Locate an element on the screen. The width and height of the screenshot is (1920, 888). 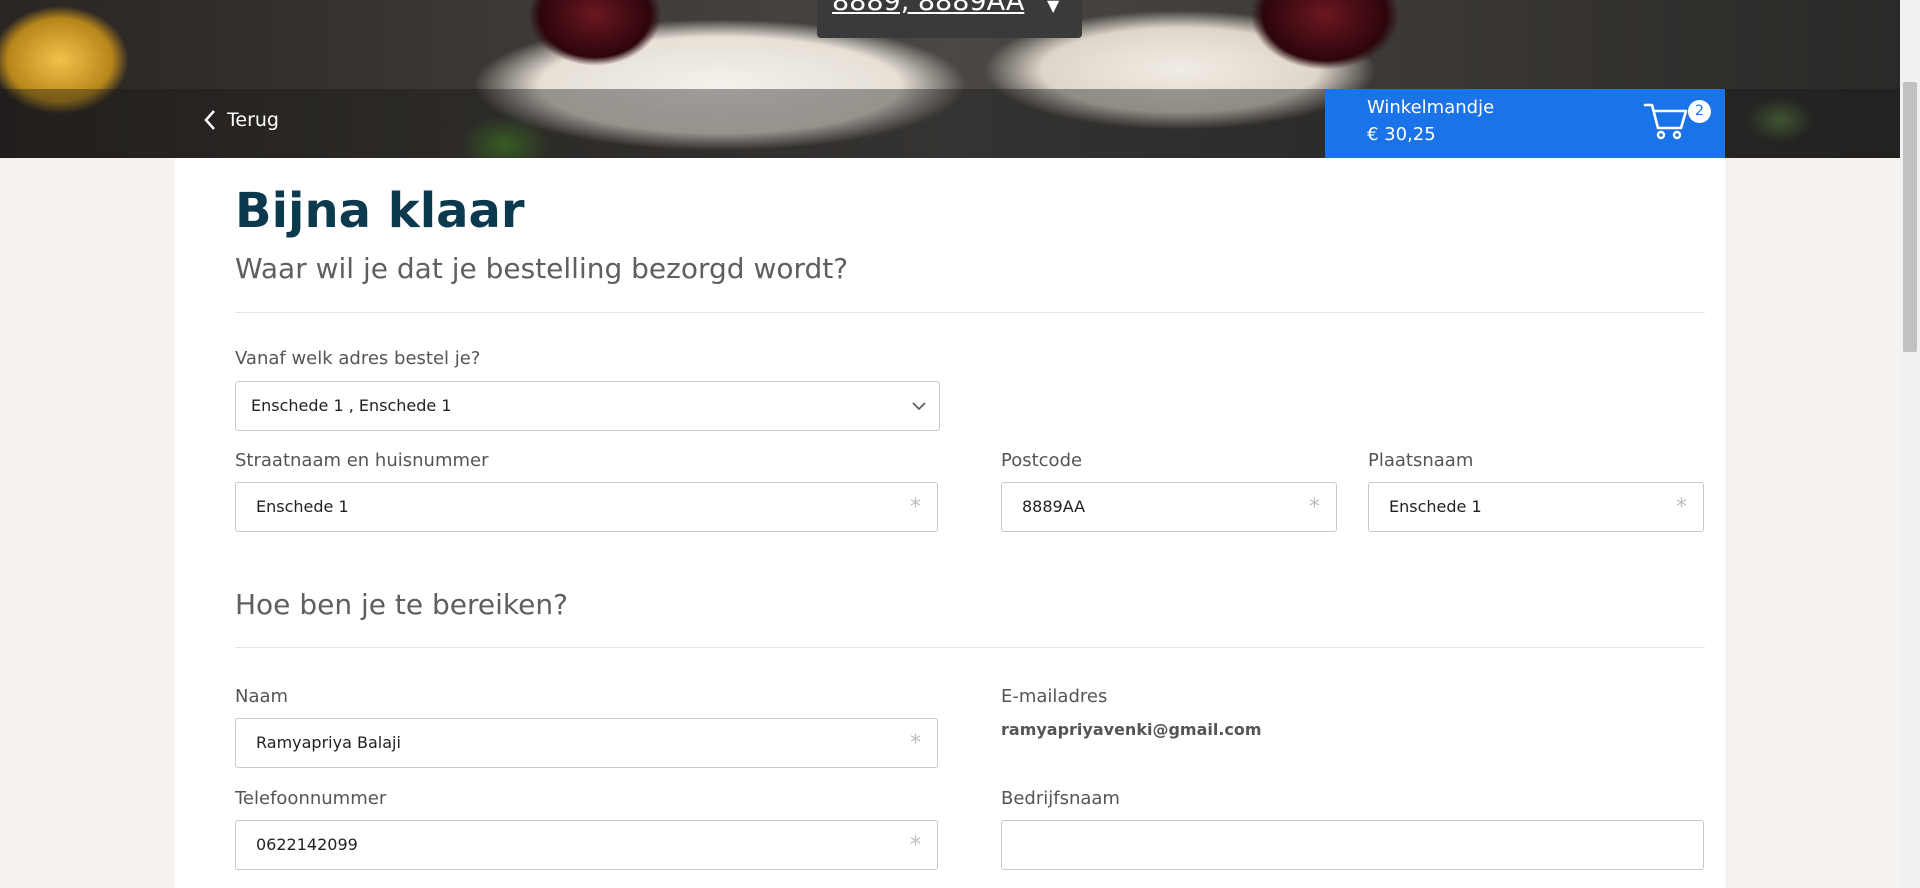
street-value: Enschede 1 is located at coordinates (302, 506).